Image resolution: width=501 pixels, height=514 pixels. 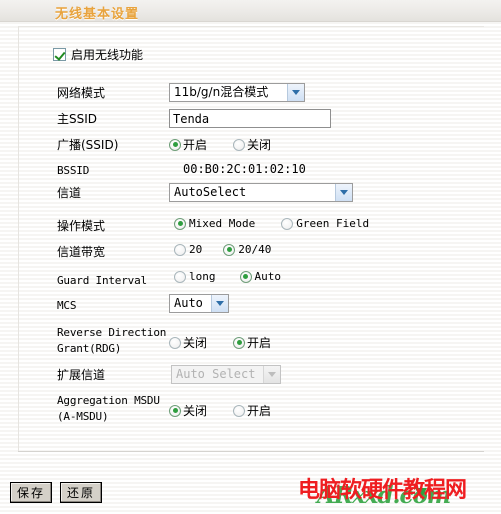 What do you see at coordinates (421, 493) in the screenshot?
I see `watermark-arrow-icon` at bounding box center [421, 493].